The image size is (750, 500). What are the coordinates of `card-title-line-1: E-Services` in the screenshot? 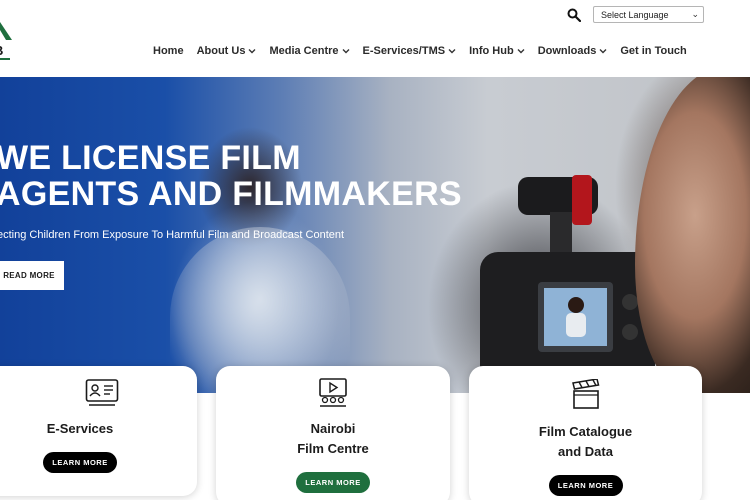 It's located at (80, 428).